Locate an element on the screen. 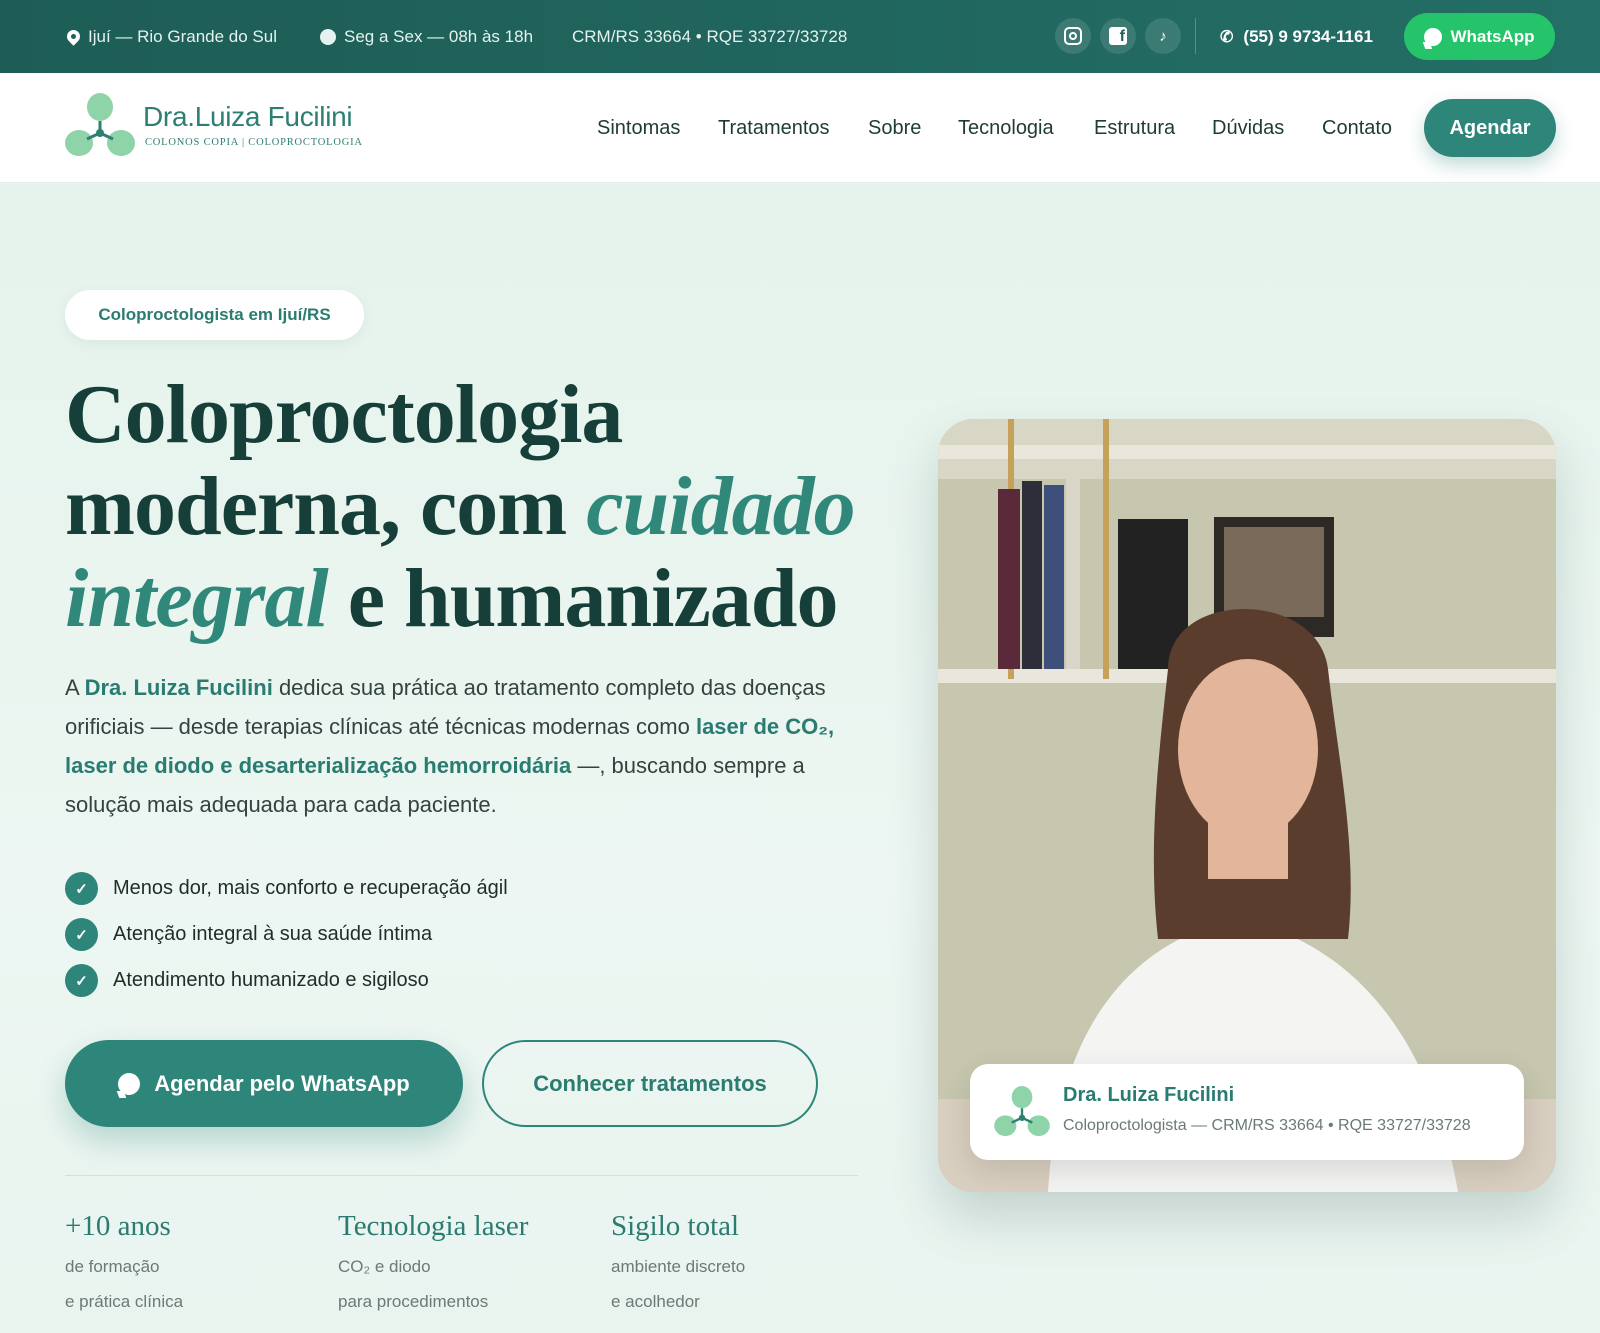  location-info: Ijuí — Rio Grande do Sul is located at coordinates (170, 36).